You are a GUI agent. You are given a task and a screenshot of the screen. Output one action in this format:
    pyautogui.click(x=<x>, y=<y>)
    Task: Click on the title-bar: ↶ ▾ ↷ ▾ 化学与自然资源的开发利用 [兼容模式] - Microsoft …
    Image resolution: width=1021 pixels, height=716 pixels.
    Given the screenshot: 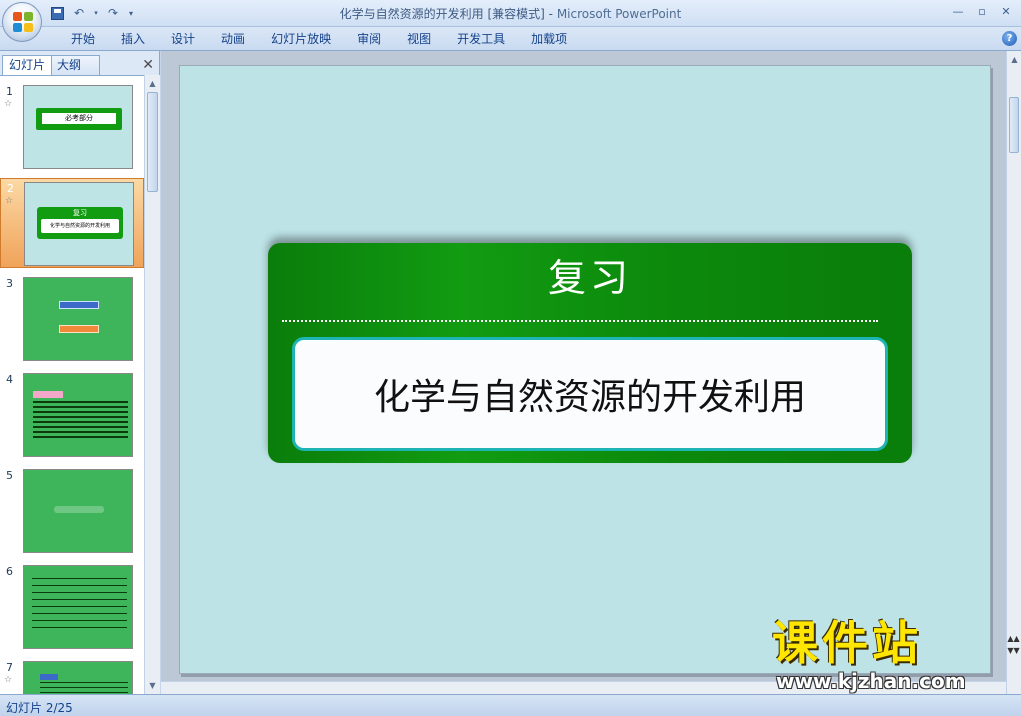 What is the action you would take?
    pyautogui.click(x=510, y=13)
    